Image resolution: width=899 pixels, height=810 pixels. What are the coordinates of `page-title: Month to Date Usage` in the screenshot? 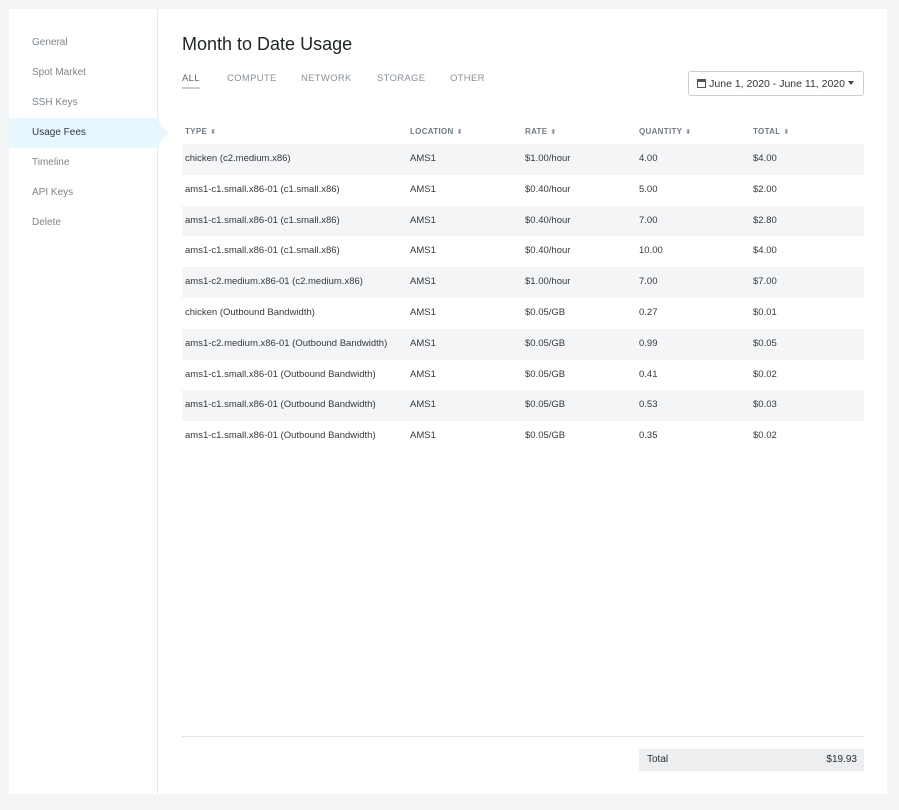 It's located at (267, 44).